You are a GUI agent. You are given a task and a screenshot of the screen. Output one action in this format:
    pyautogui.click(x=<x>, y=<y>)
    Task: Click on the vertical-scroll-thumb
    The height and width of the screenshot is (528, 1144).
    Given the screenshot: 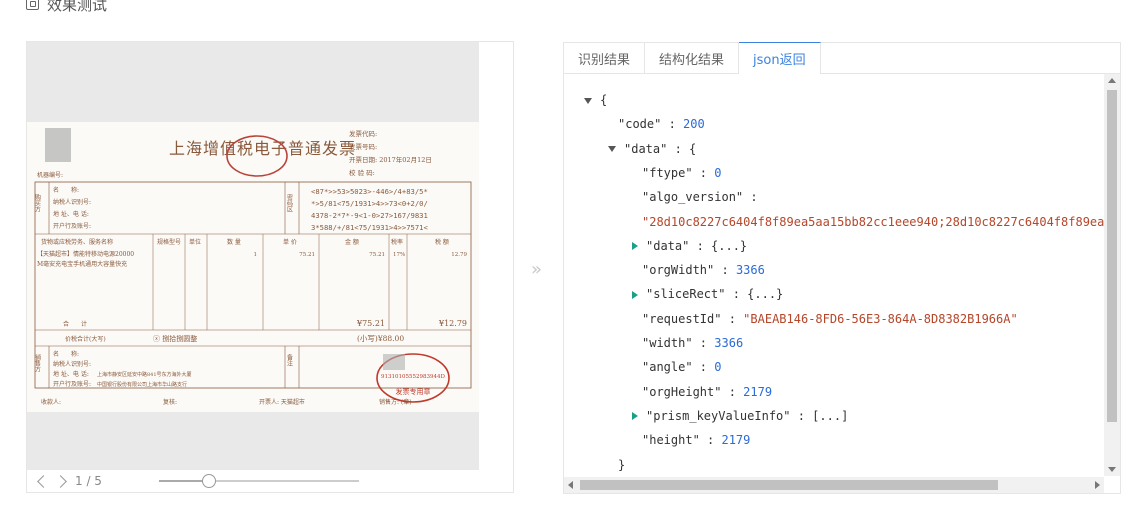 What is the action you would take?
    pyautogui.click(x=1112, y=256)
    